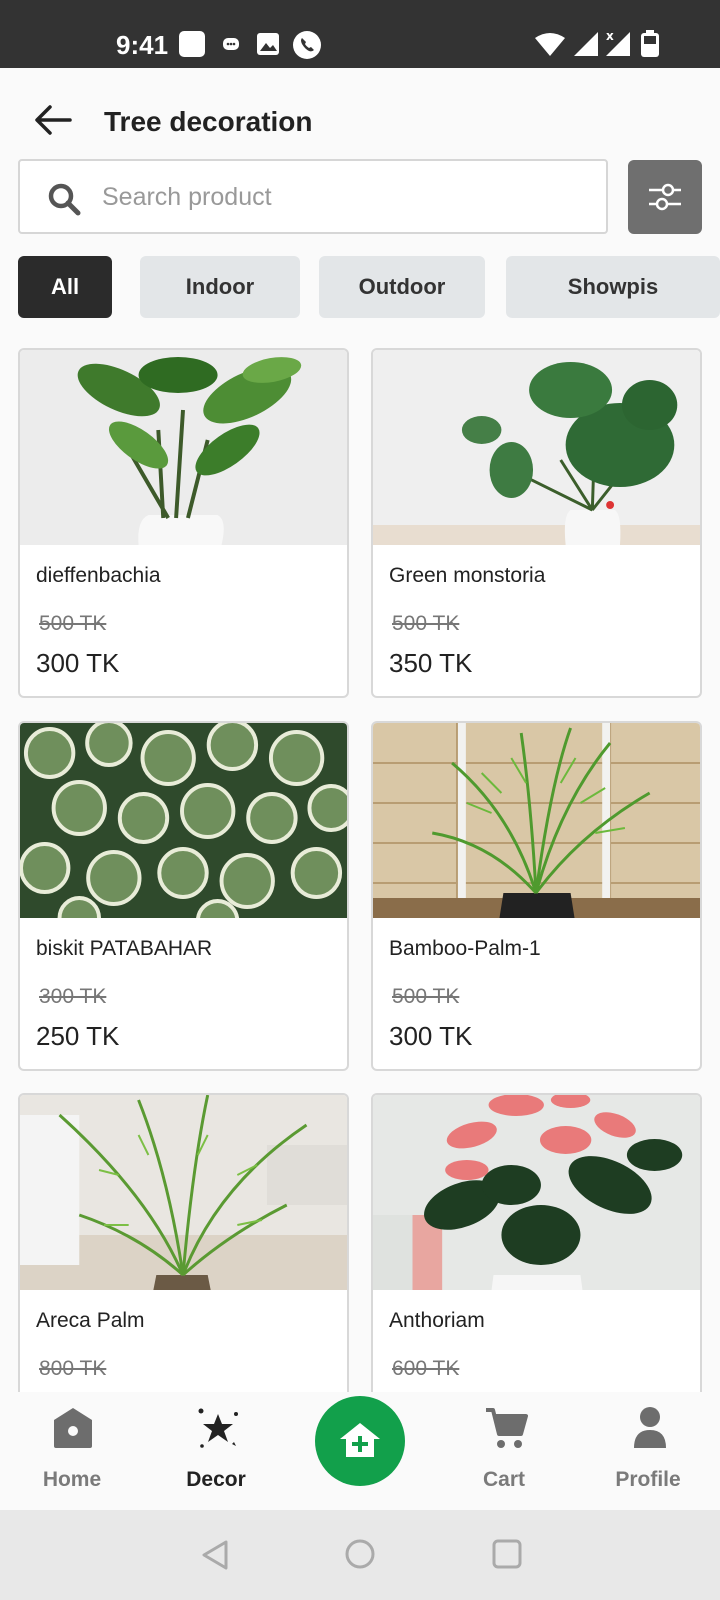  I want to click on battery-icon, so click(650, 43).